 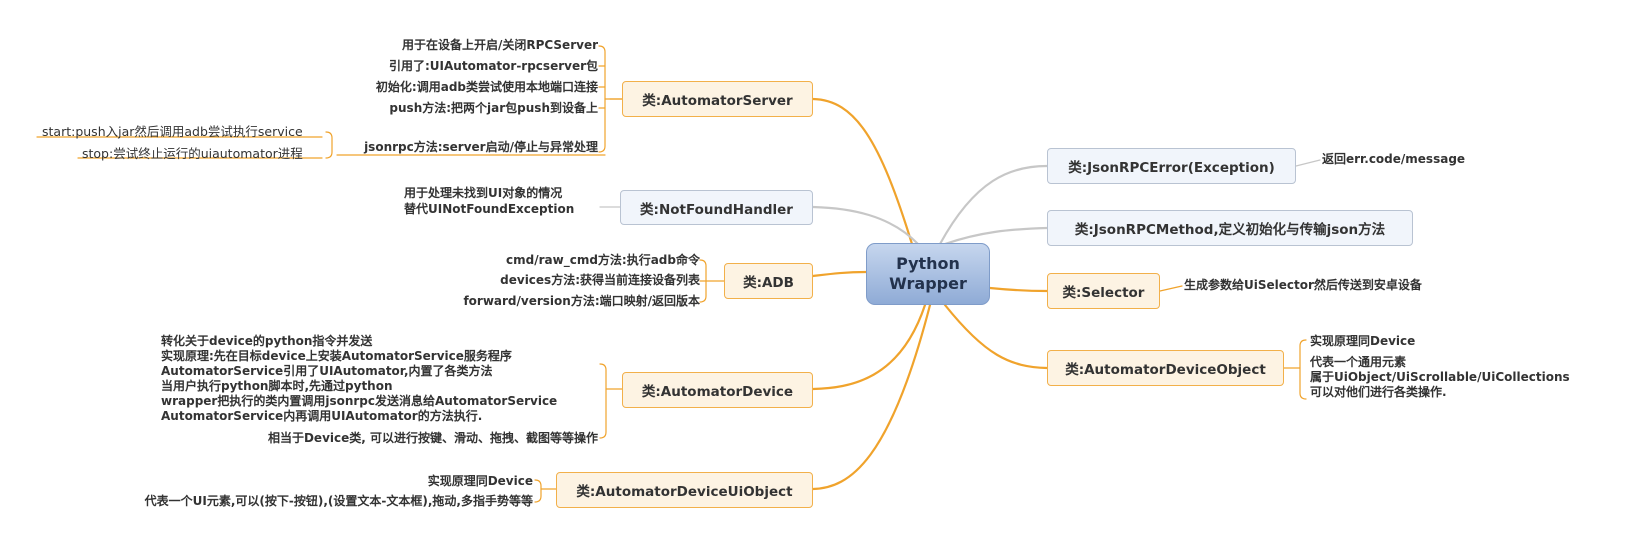 I want to click on automator-device-desc-1: 转化关于device的python指令并发送, so click(x=267, y=341).